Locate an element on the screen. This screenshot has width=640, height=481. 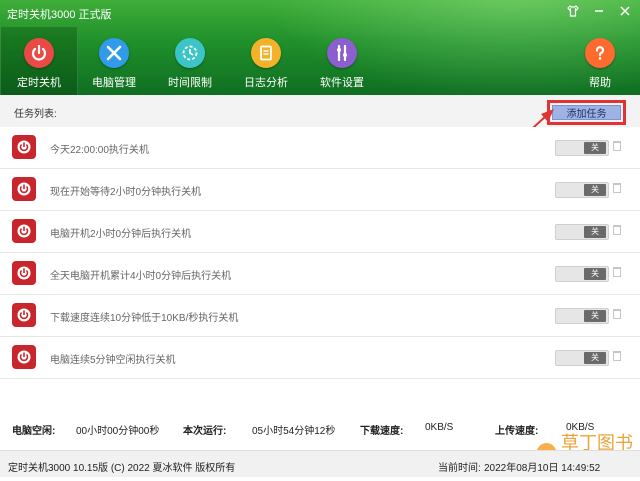
nav-item-time-limit: 时间限制 is located at coordinates (190, 61).